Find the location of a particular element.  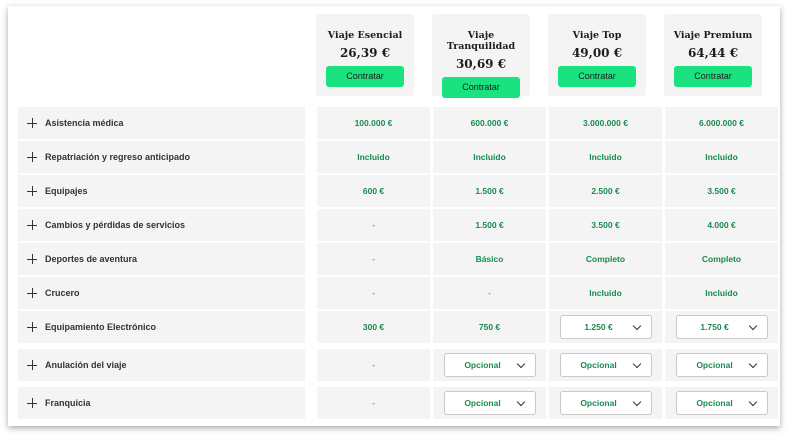

value-cell: 3.500 € is located at coordinates (605, 225).